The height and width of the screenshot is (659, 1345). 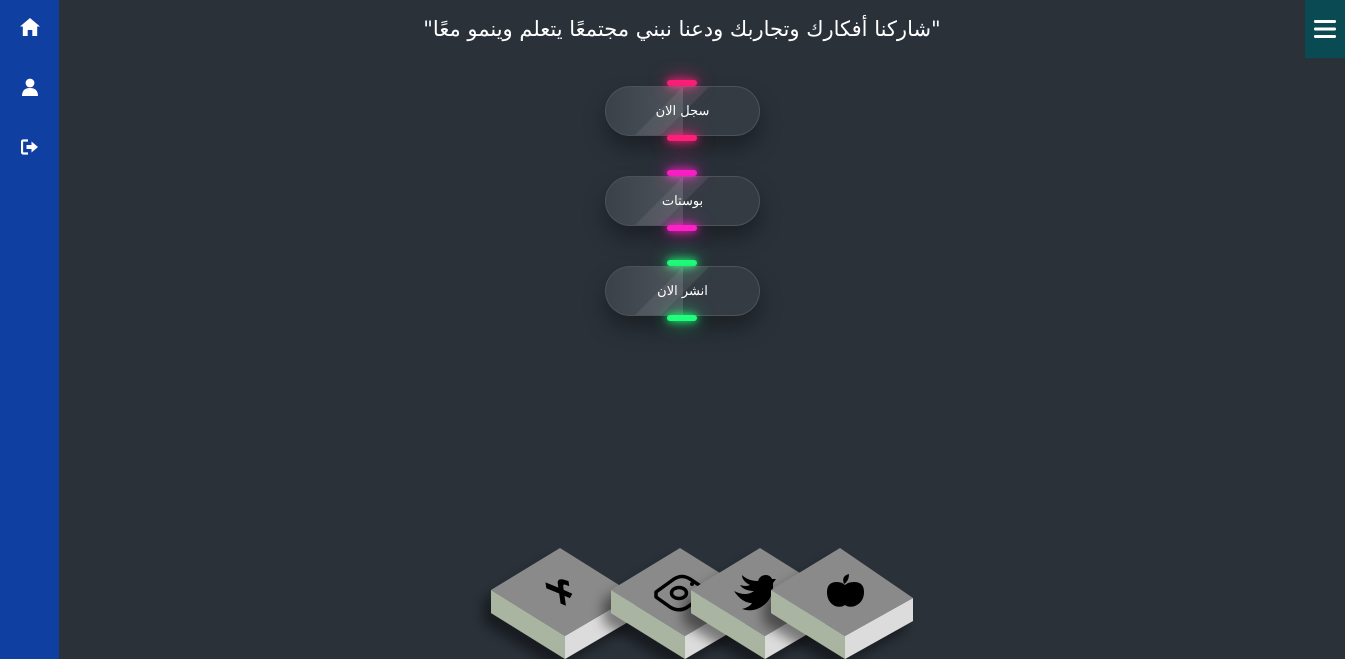 What do you see at coordinates (29, 329) in the screenshot?
I see `sidebar` at bounding box center [29, 329].